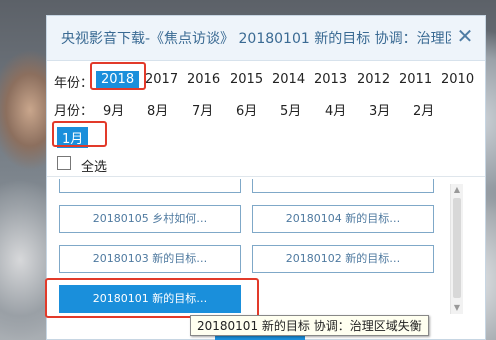 Image resolution: width=496 pixels, height=340 pixels. Describe the element at coordinates (202, 109) in the screenshot. I see `month-option-7: 7月` at that location.